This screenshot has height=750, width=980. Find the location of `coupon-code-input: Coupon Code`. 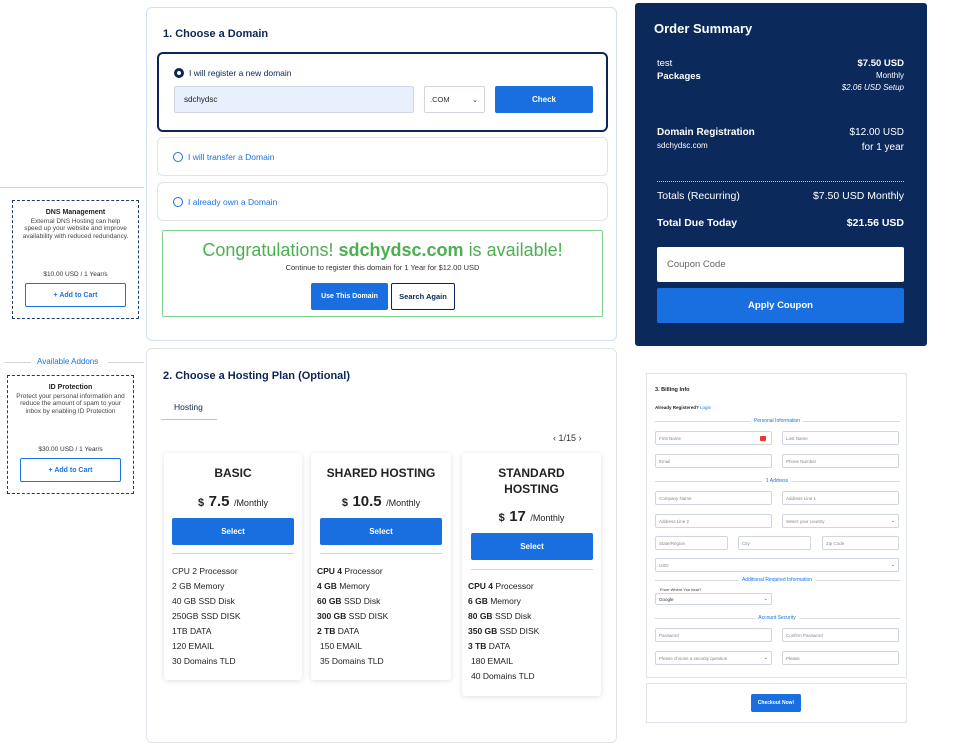

coupon-code-input: Coupon Code is located at coordinates (780, 264).